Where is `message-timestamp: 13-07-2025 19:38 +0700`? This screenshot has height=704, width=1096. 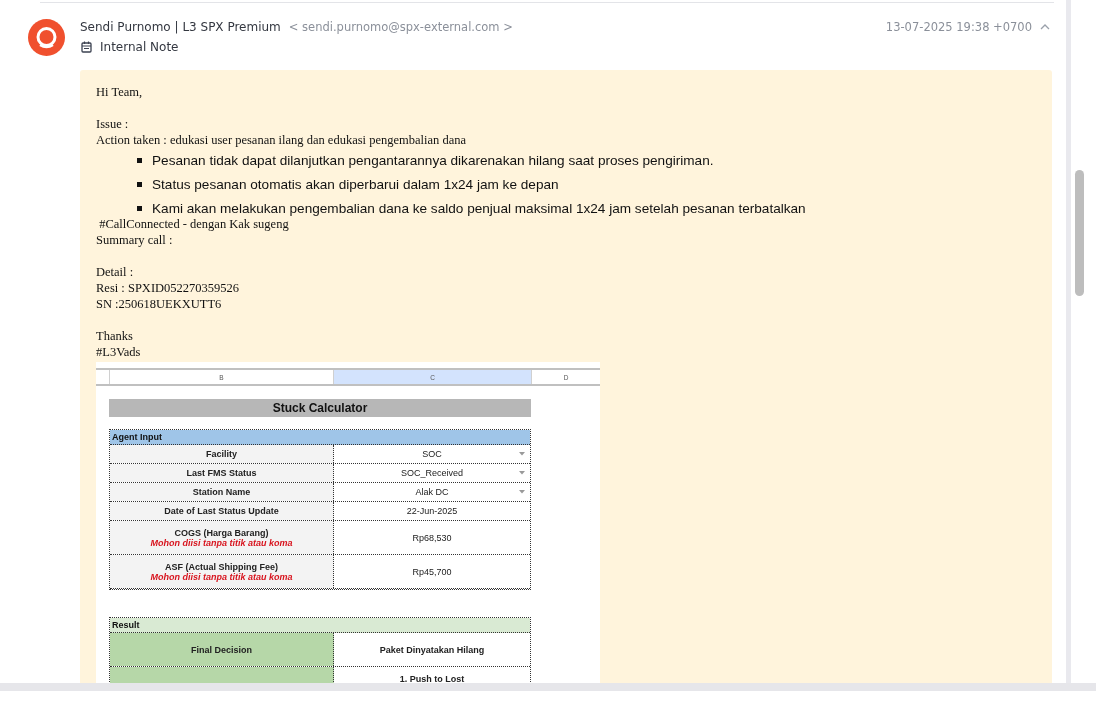 message-timestamp: 13-07-2025 19:38 +0700 is located at coordinates (958, 27).